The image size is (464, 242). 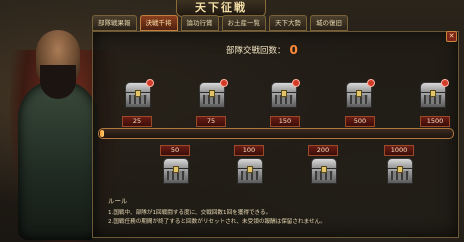 I want to click on reward-label: 25, so click(x=137, y=121).